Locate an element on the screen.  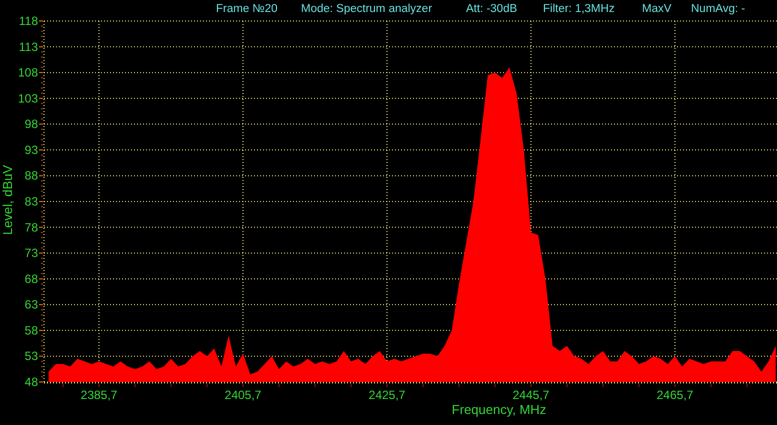
axis-tick-label: 73 is located at coordinates (31, 253).